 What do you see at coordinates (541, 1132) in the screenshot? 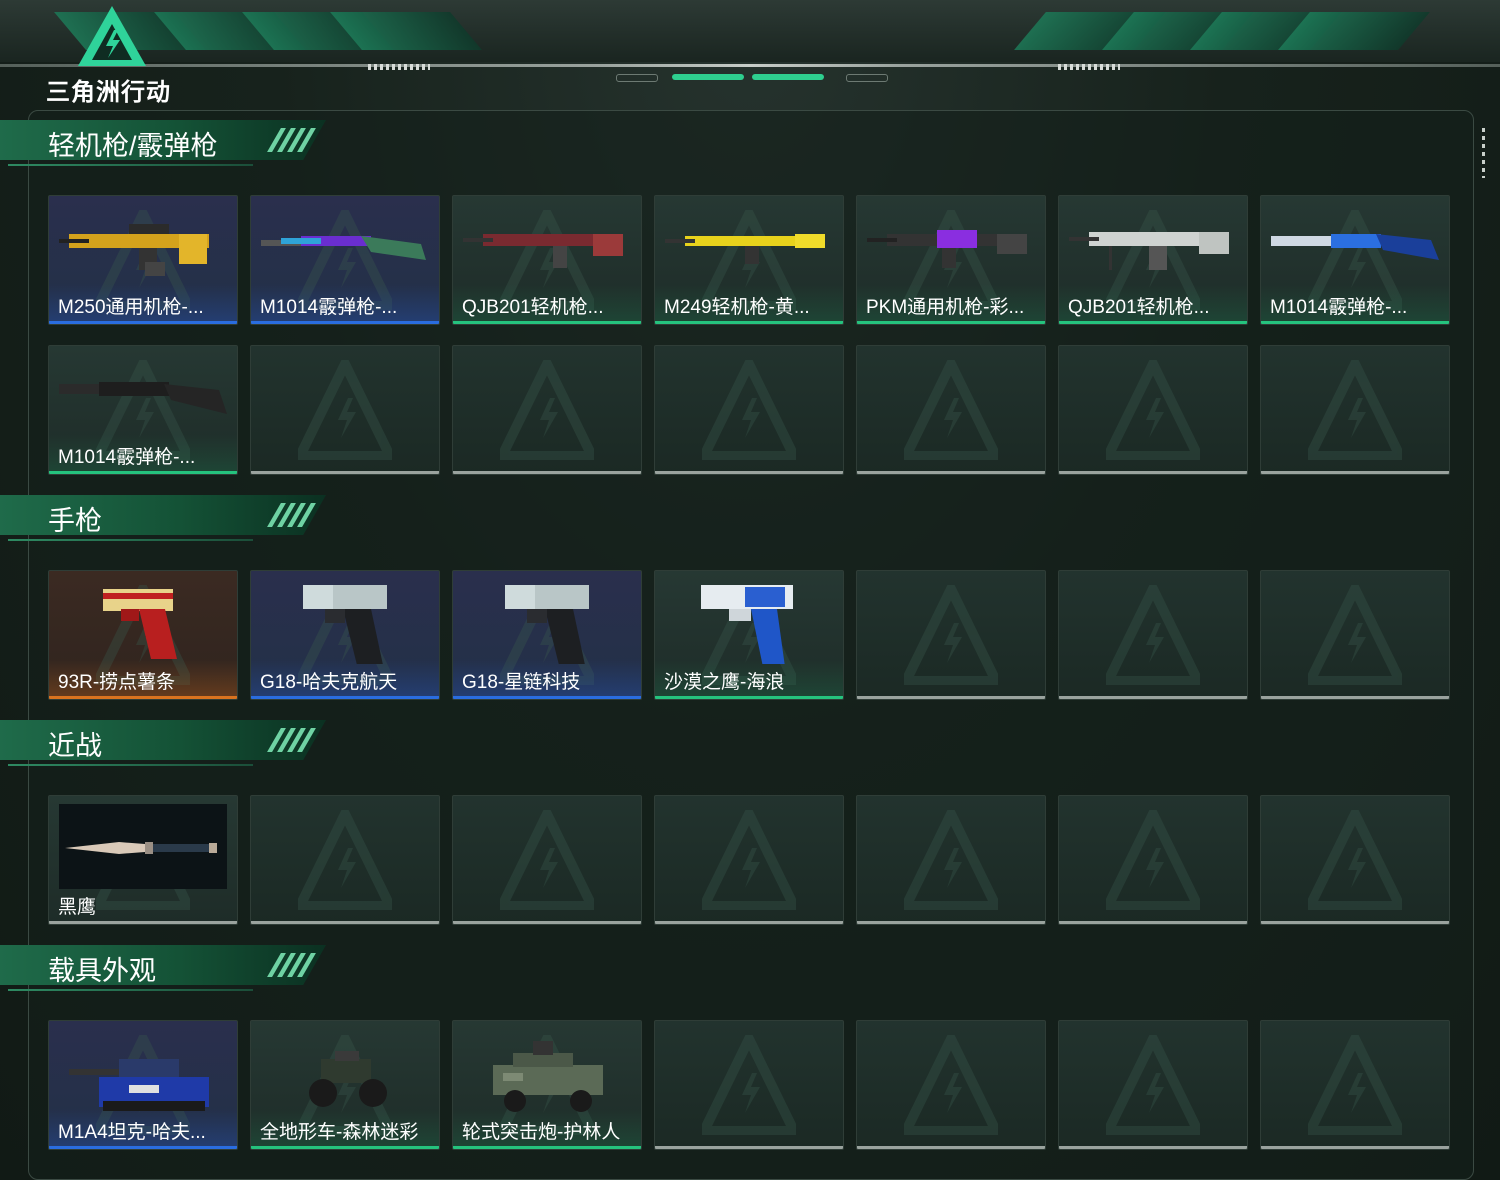
I see `item-name: 轮式突击炮-护林人` at bounding box center [541, 1132].